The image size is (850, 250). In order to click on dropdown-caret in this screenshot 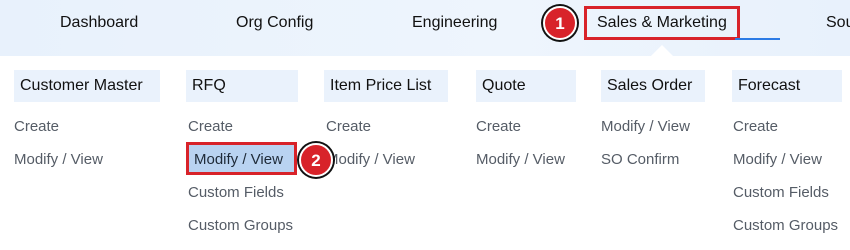, I will do `click(662, 50)`.